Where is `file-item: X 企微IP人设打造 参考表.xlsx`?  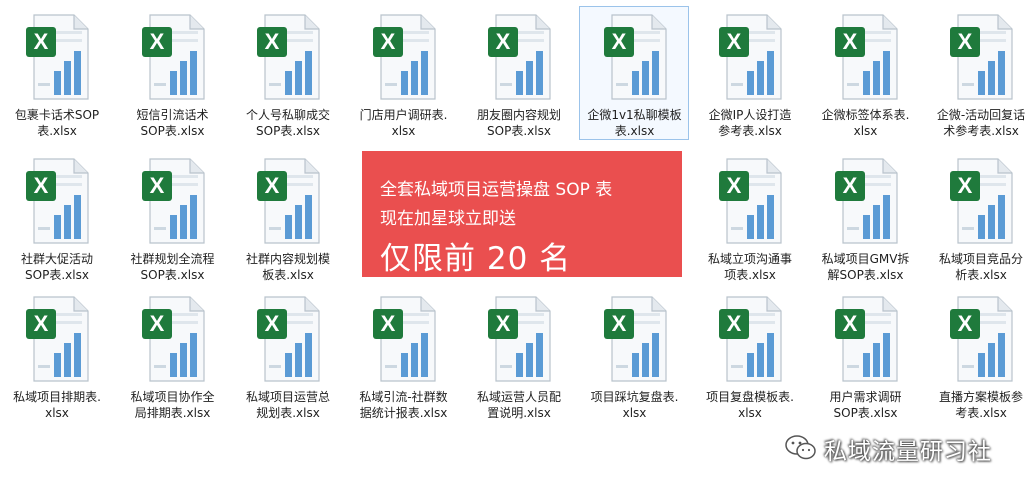 file-item: X 企微IP人设打造 参考表.xlsx is located at coordinates (749, 73).